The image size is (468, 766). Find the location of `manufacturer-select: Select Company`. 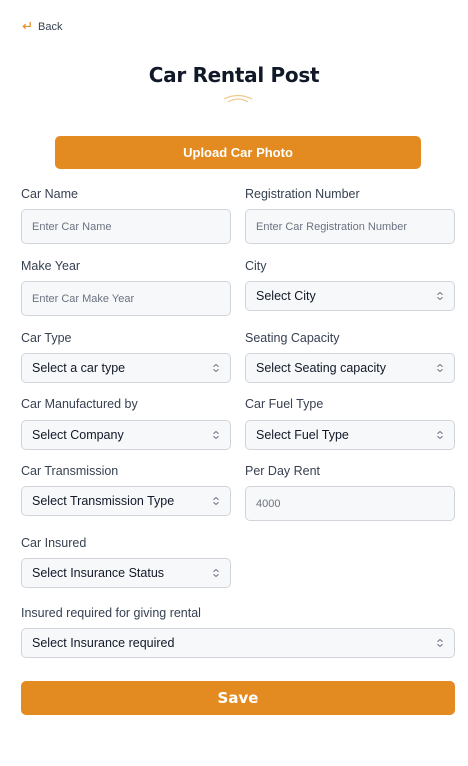

manufacturer-select: Select Company is located at coordinates (126, 435).